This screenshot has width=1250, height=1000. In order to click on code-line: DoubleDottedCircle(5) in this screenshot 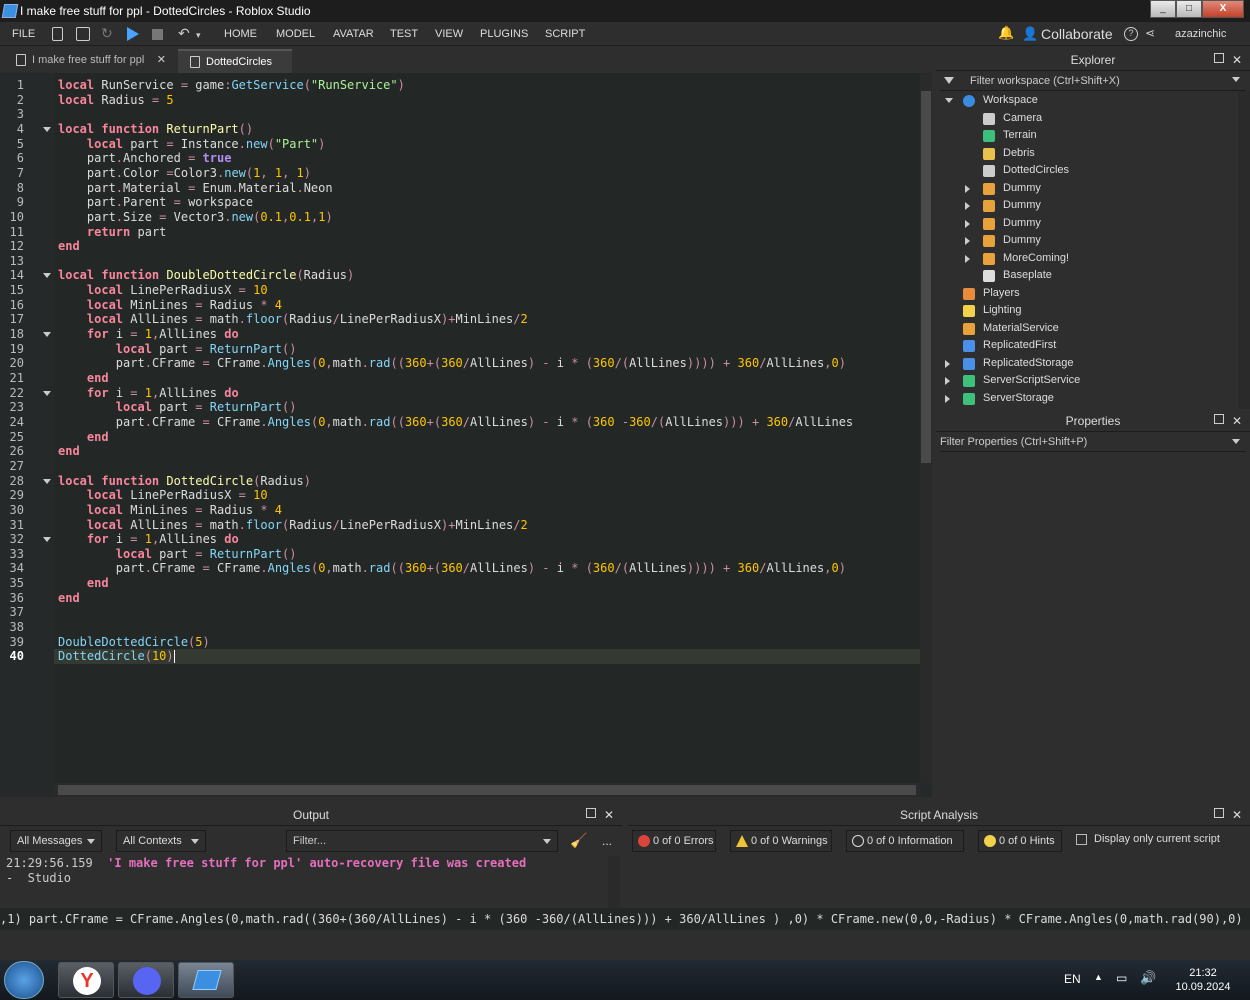, I will do `click(134, 642)`.